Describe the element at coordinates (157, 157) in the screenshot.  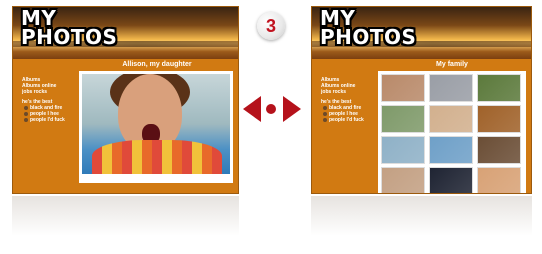
I see `towel` at that location.